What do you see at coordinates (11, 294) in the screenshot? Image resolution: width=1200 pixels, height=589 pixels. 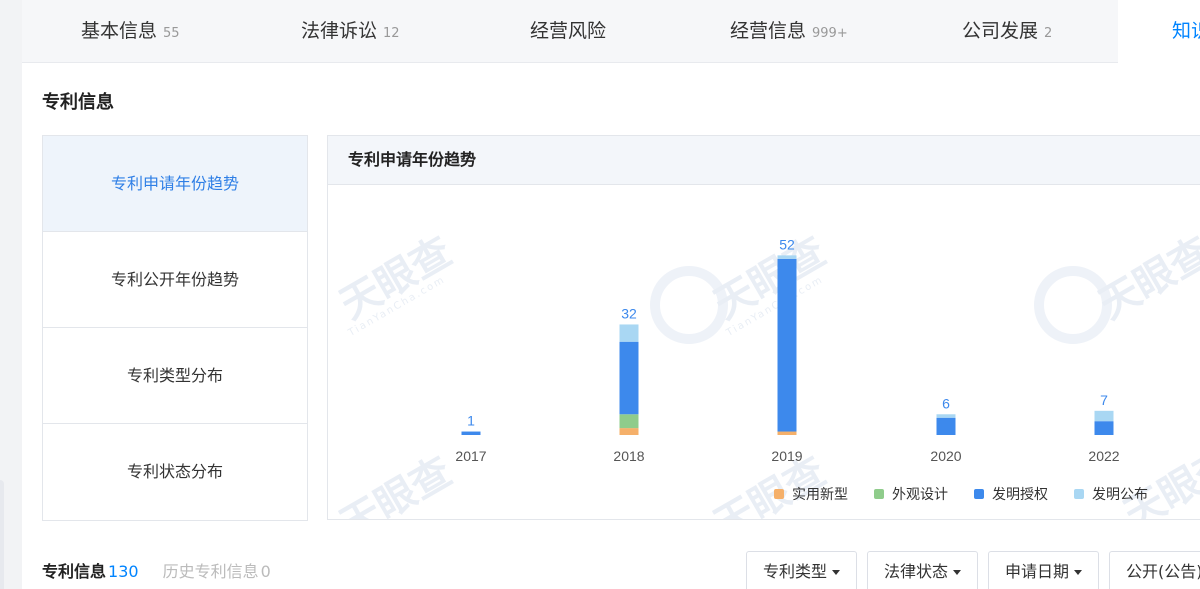 I see `left-edge` at bounding box center [11, 294].